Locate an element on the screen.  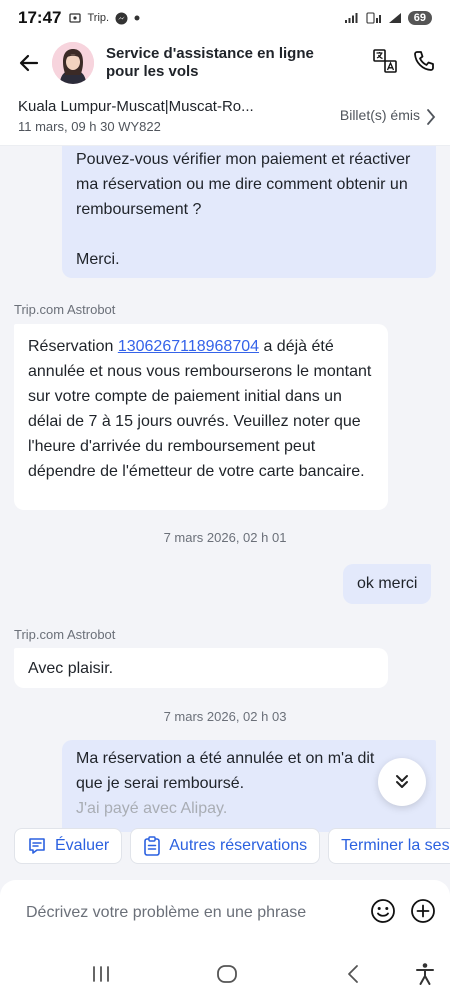
rate-button: Évaluer is located at coordinates (68, 846).